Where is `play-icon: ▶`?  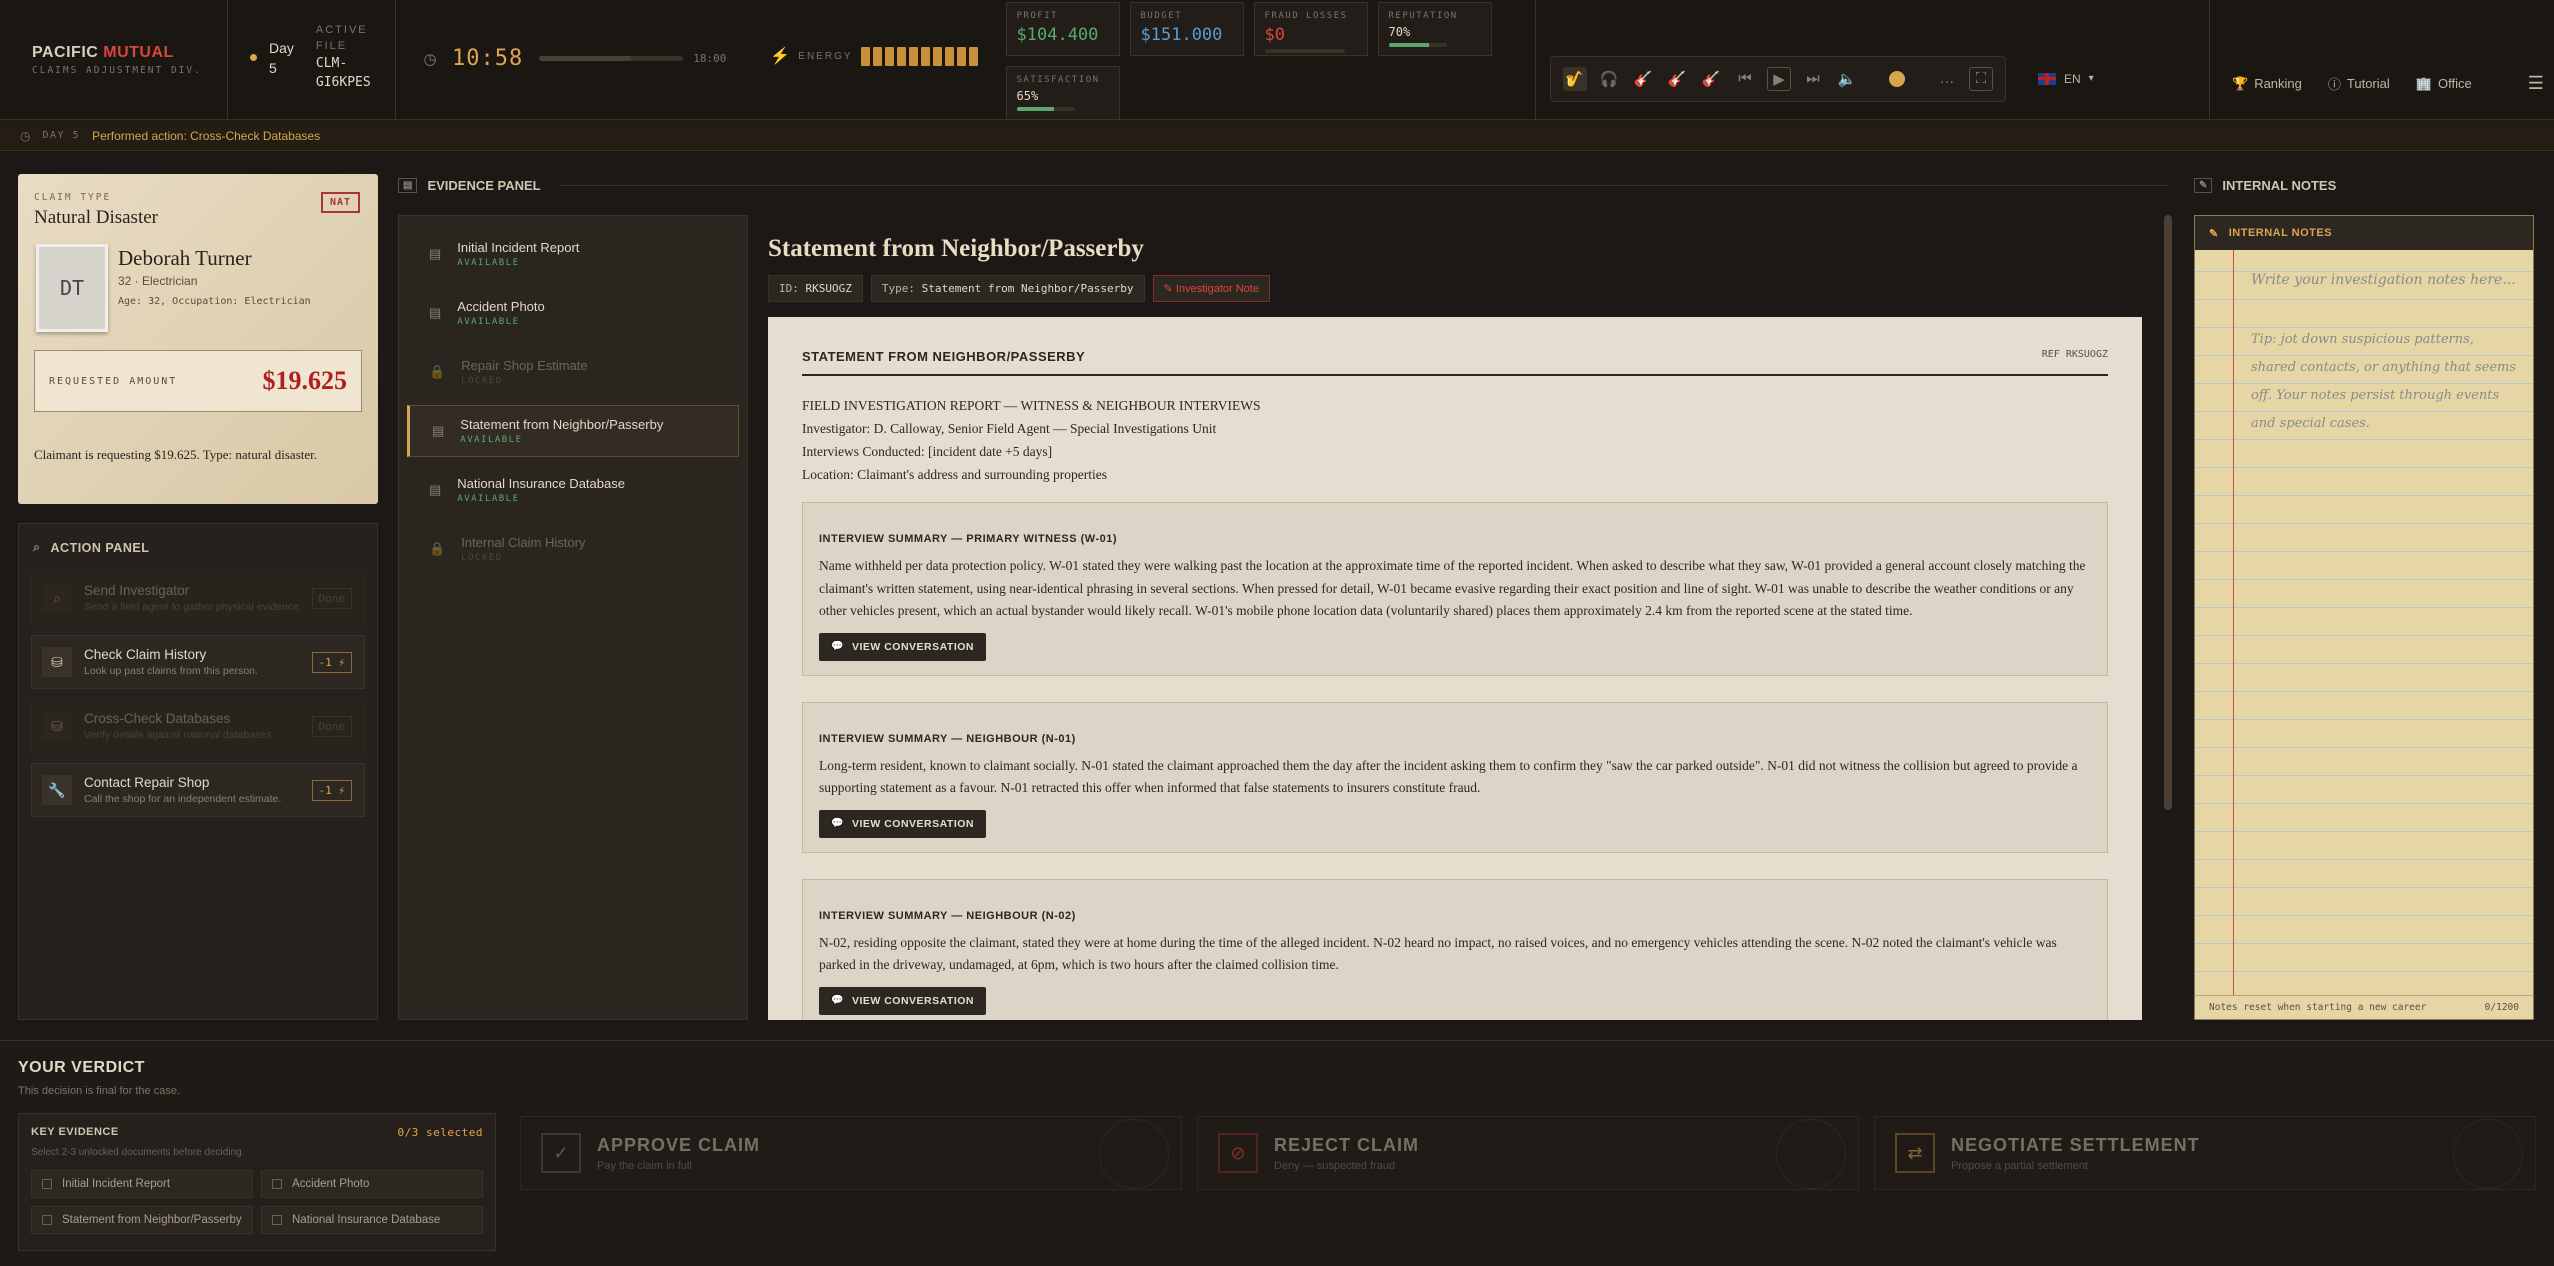
play-icon: ▶ is located at coordinates (1779, 78).